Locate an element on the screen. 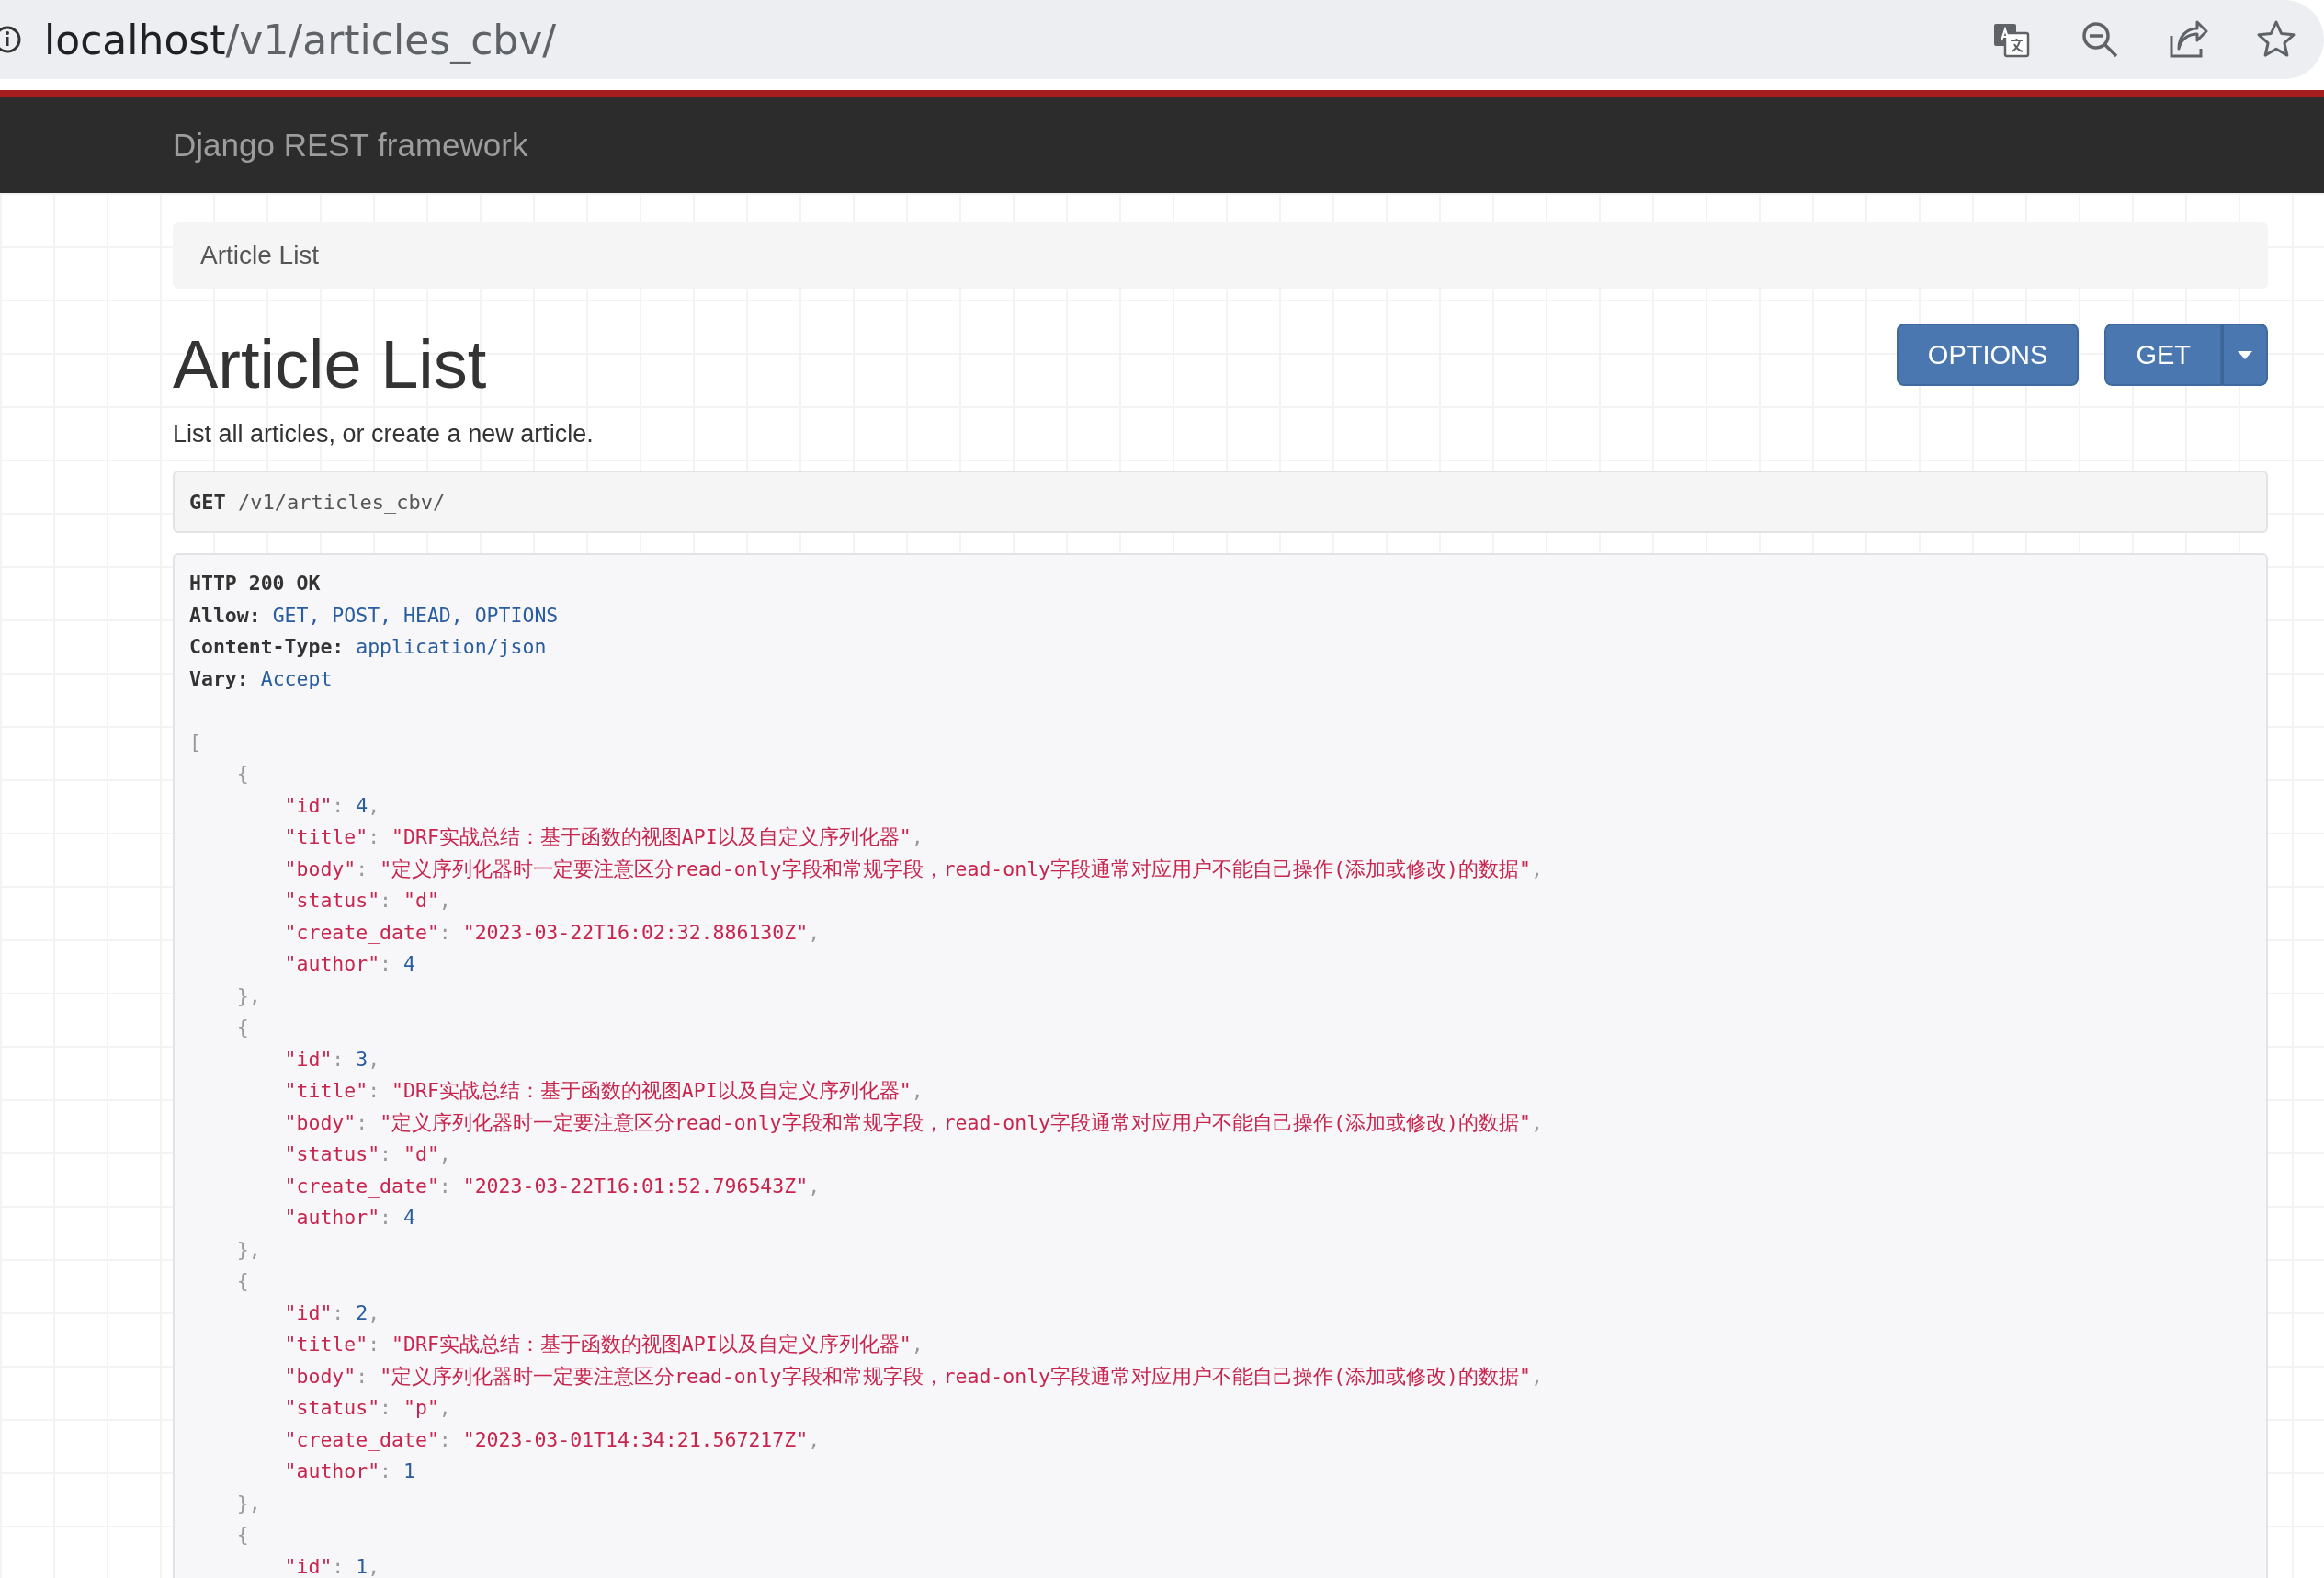 The height and width of the screenshot is (1578, 2324). json-field: "author": 1 is located at coordinates (1220, 1472).